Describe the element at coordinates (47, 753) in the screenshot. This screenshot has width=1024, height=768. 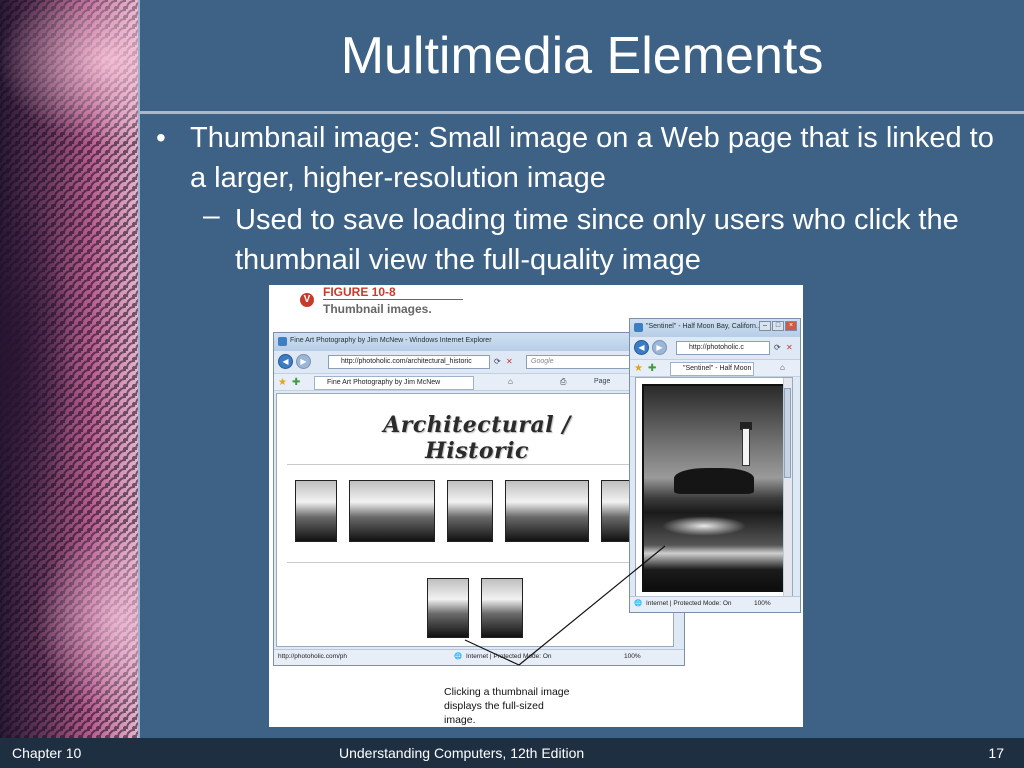
I see `footer-chapter: Chapter 10` at that location.